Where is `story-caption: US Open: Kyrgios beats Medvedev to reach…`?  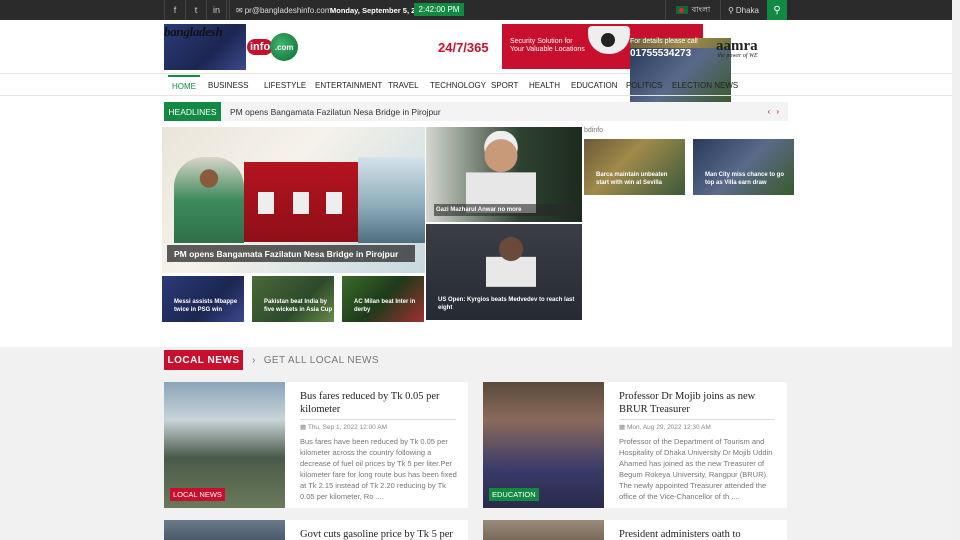 story-caption: US Open: Kyrgios beats Medvedev to reach… is located at coordinates (508, 304).